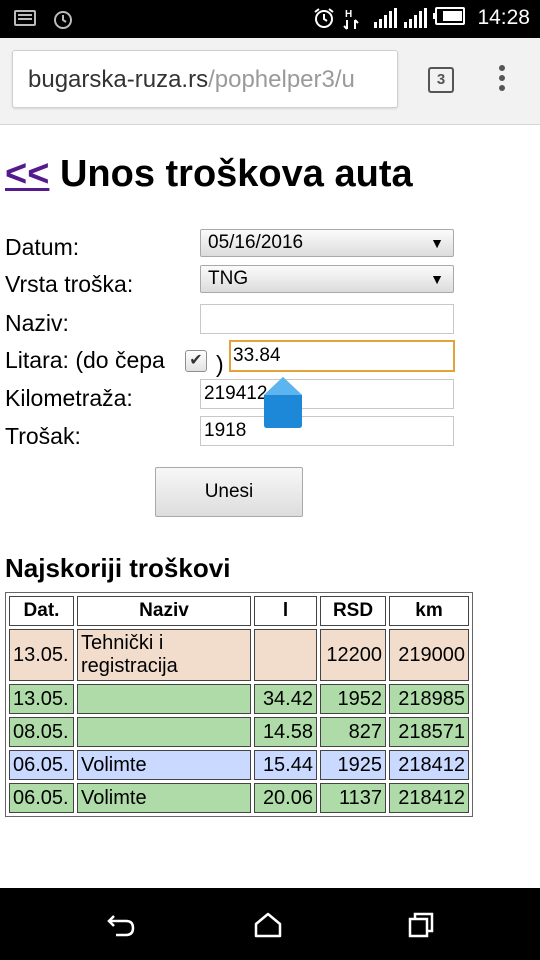 The height and width of the screenshot is (960, 540). What do you see at coordinates (449, 18) in the screenshot?
I see `battery-icon` at bounding box center [449, 18].